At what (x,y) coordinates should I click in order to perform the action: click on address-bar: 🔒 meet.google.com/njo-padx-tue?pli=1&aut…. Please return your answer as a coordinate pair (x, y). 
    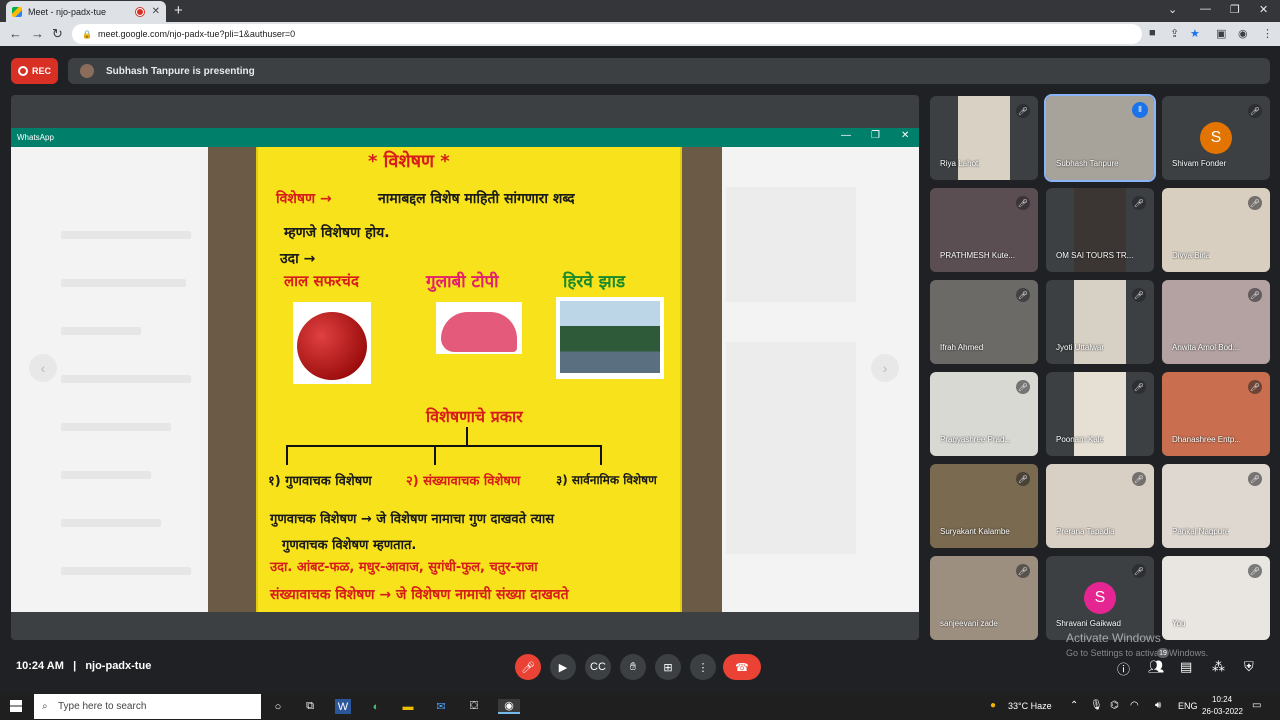
    Looking at the image, I should click on (607, 34).